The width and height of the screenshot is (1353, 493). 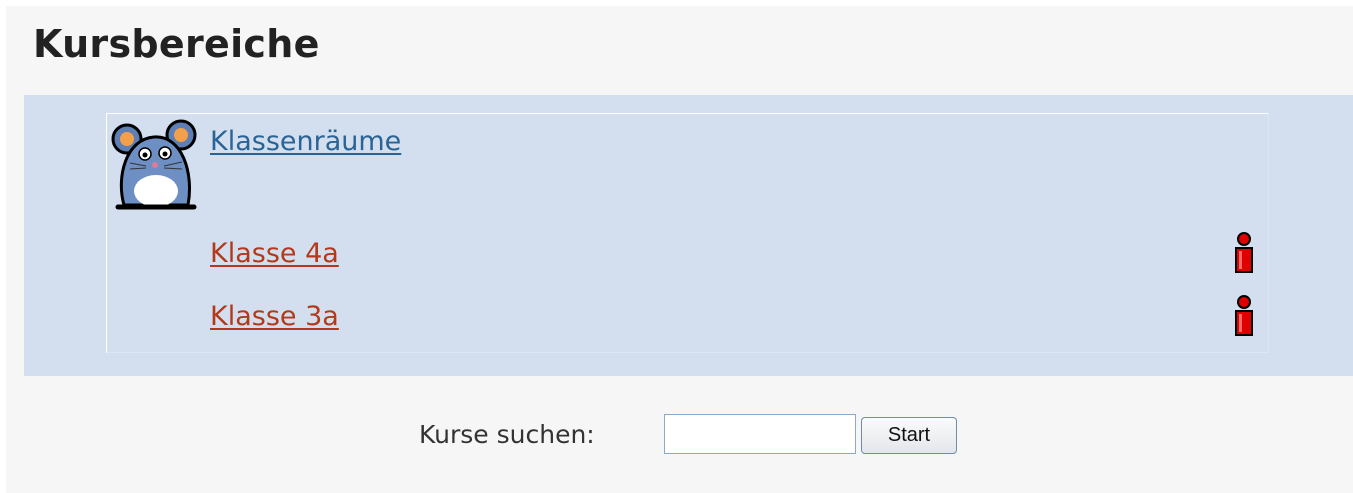 What do you see at coordinates (507, 434) in the screenshot?
I see `search-label: Kurse suchen:` at bounding box center [507, 434].